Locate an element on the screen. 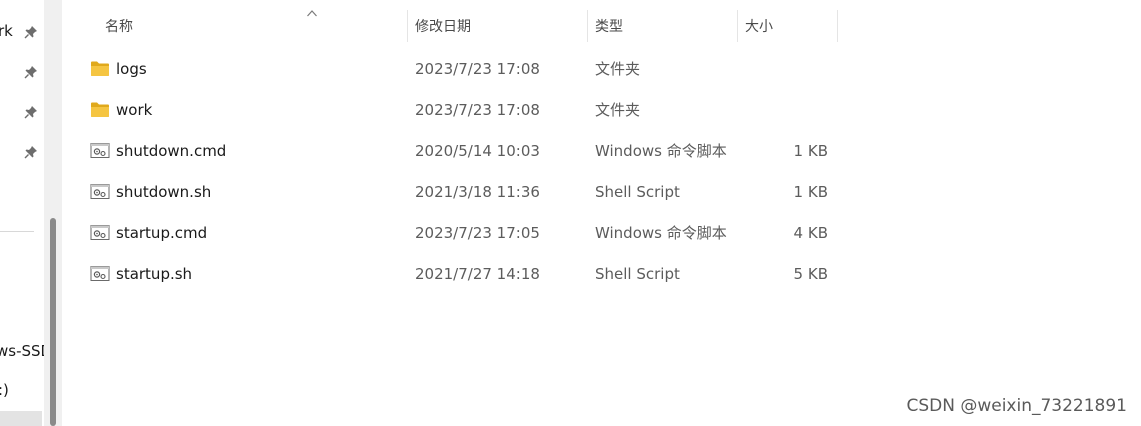 The height and width of the screenshot is (426, 1141). nav-divider is located at coordinates (17, 231).